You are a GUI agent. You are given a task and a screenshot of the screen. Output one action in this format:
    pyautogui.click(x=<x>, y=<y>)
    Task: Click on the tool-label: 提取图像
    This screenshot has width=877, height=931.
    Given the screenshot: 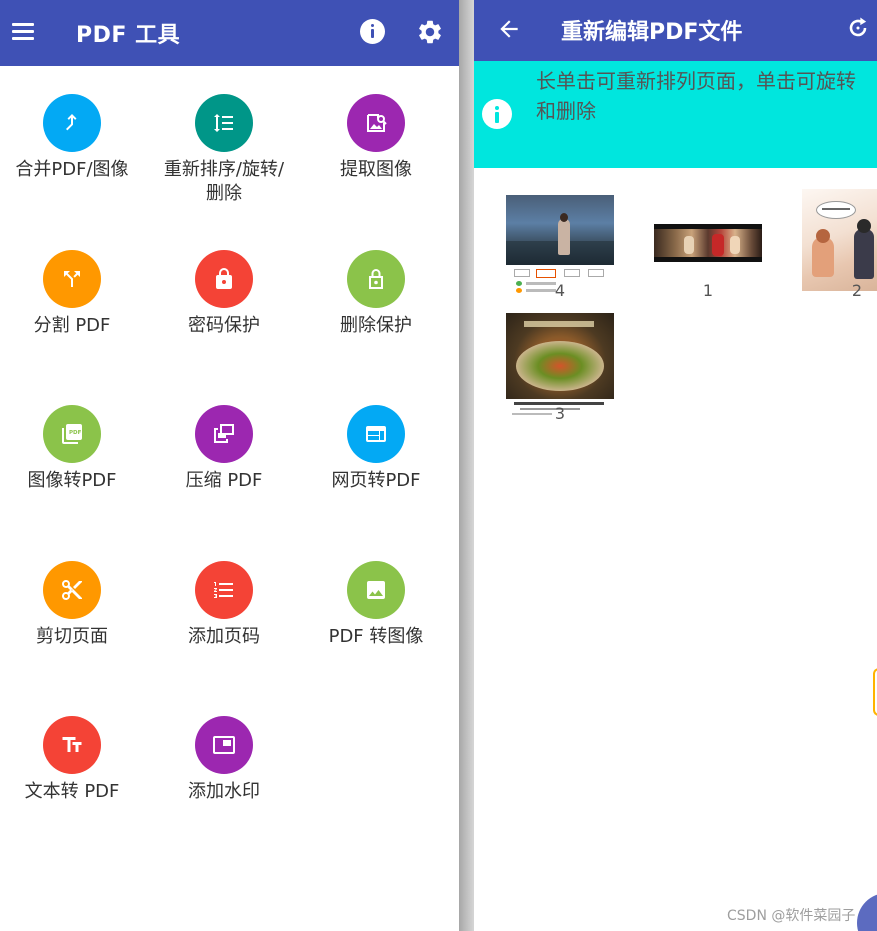 What is the action you would take?
    pyautogui.click(x=376, y=169)
    